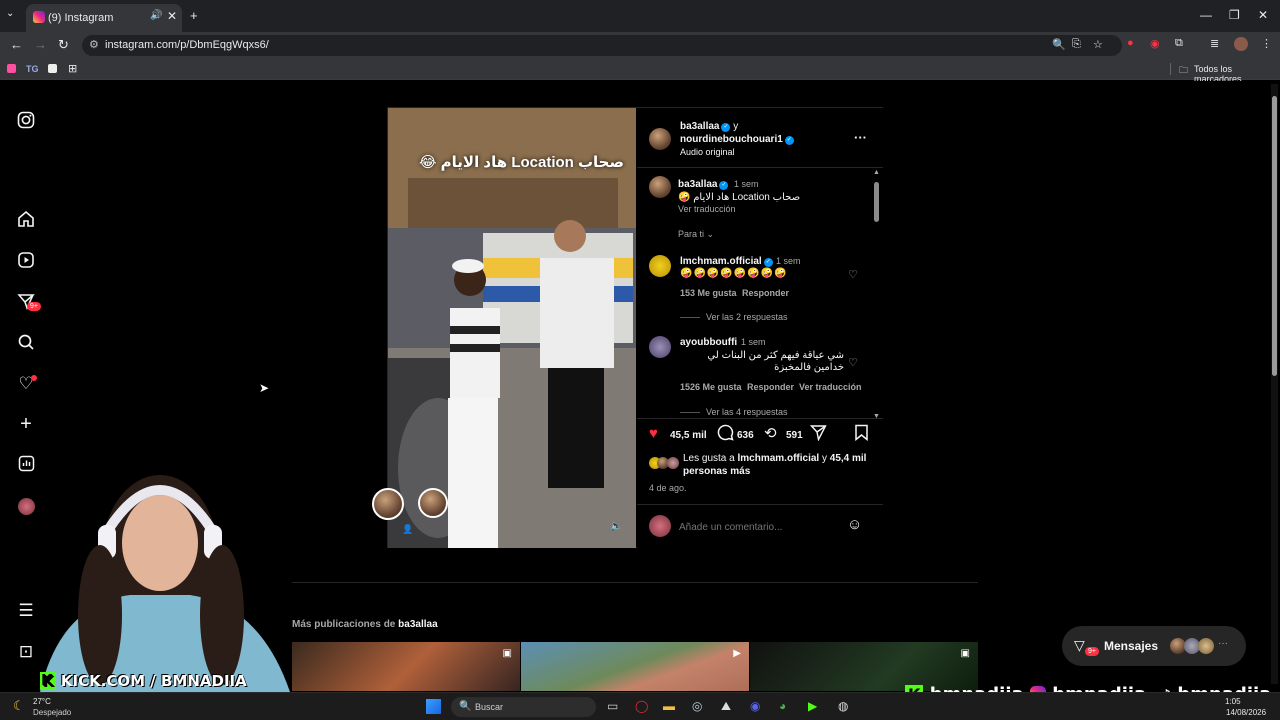 This screenshot has width=1280, height=720. I want to click on weather-desc: Despejado, so click(52, 712).